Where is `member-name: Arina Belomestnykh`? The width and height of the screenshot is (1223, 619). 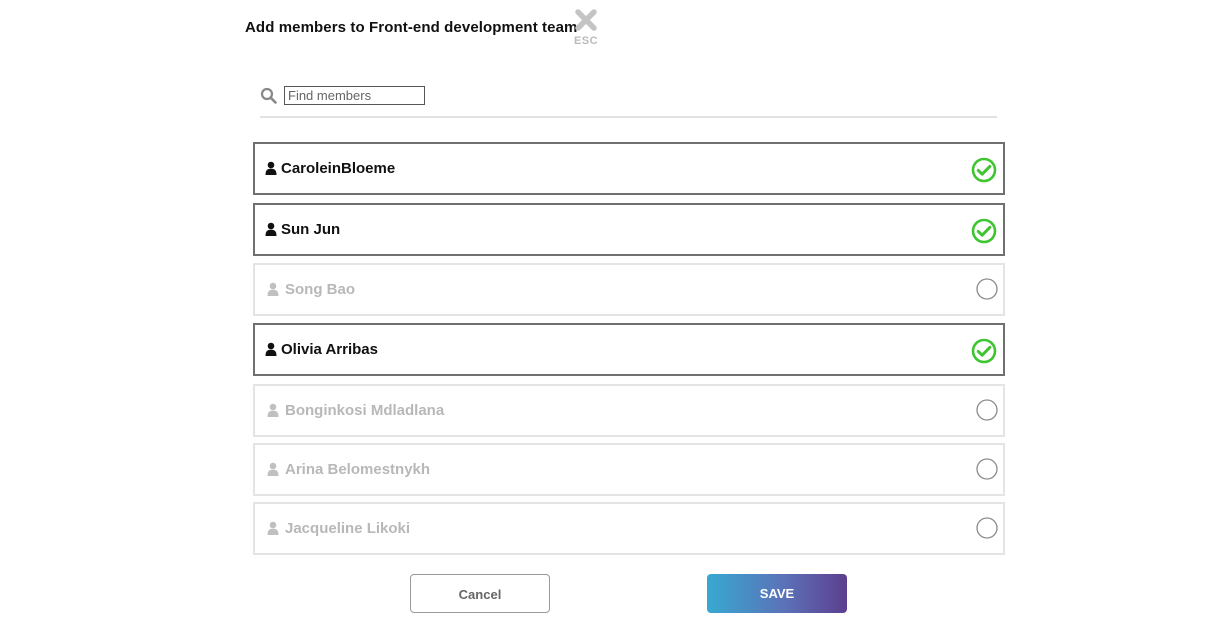 member-name: Arina Belomestnykh is located at coordinates (358, 469).